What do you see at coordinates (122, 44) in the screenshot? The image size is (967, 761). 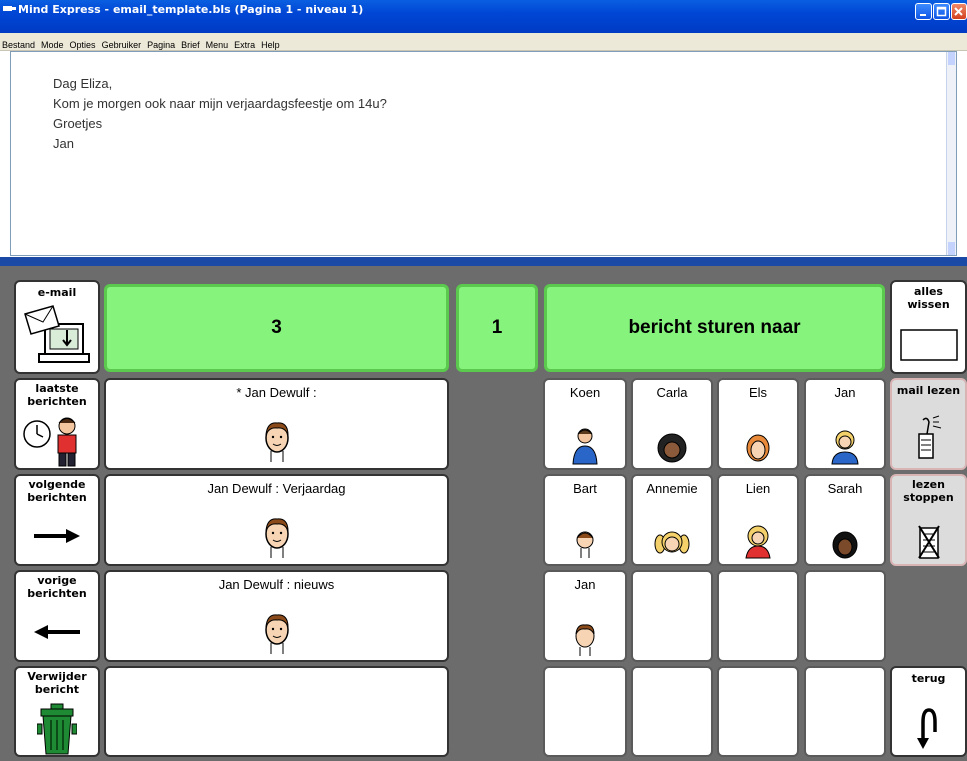 I see `menu-gebruiker: Gebruiker` at bounding box center [122, 44].